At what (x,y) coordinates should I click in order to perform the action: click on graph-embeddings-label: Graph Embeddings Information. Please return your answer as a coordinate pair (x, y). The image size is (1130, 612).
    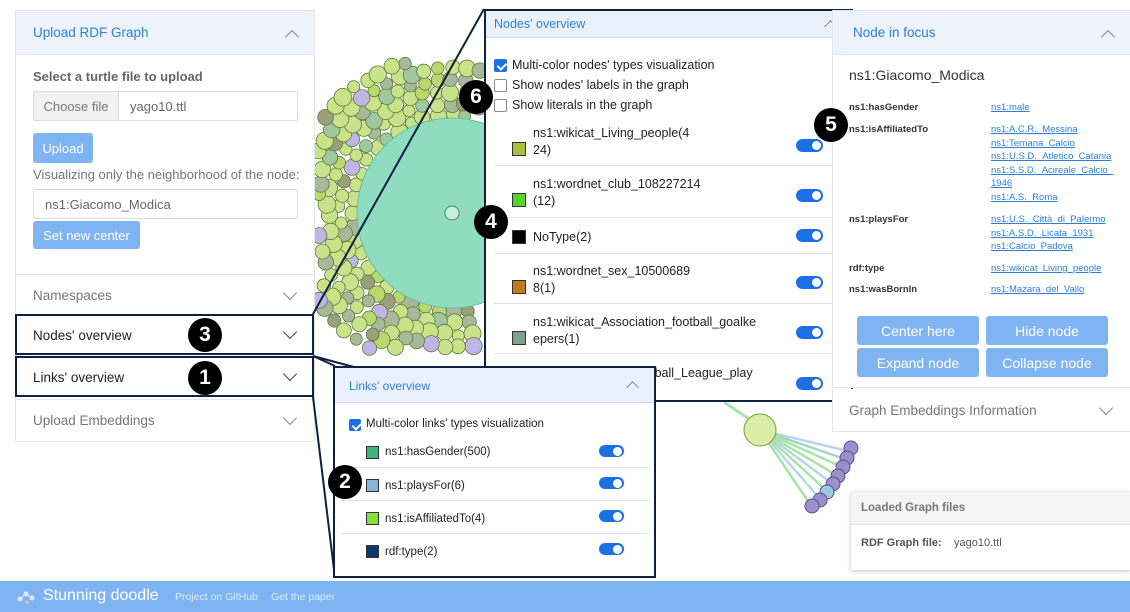
    Looking at the image, I should click on (943, 410).